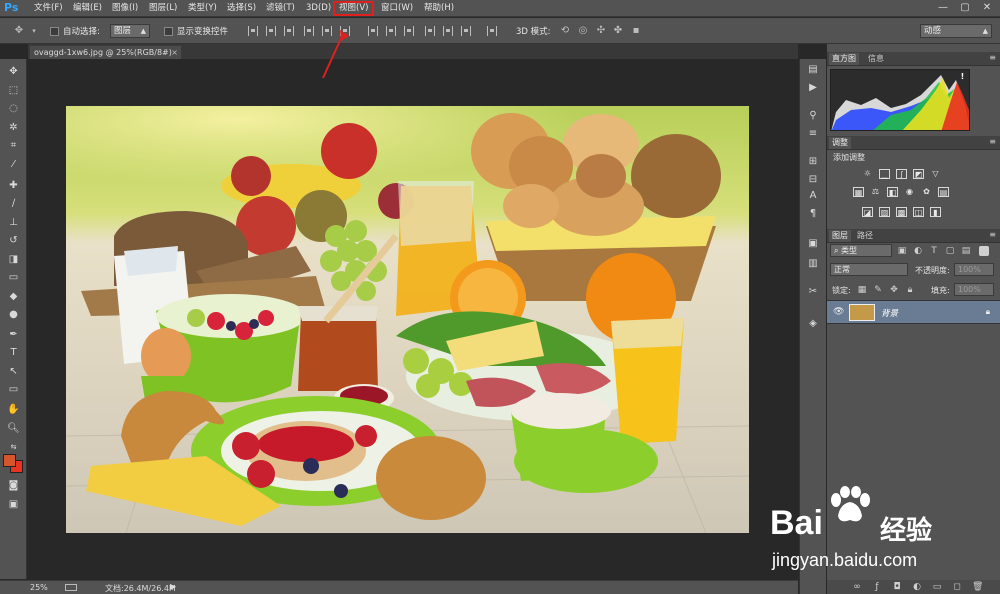 This screenshot has width=1000, height=594. What do you see at coordinates (867, 174) in the screenshot?
I see `brightness-icon: ☼` at bounding box center [867, 174].